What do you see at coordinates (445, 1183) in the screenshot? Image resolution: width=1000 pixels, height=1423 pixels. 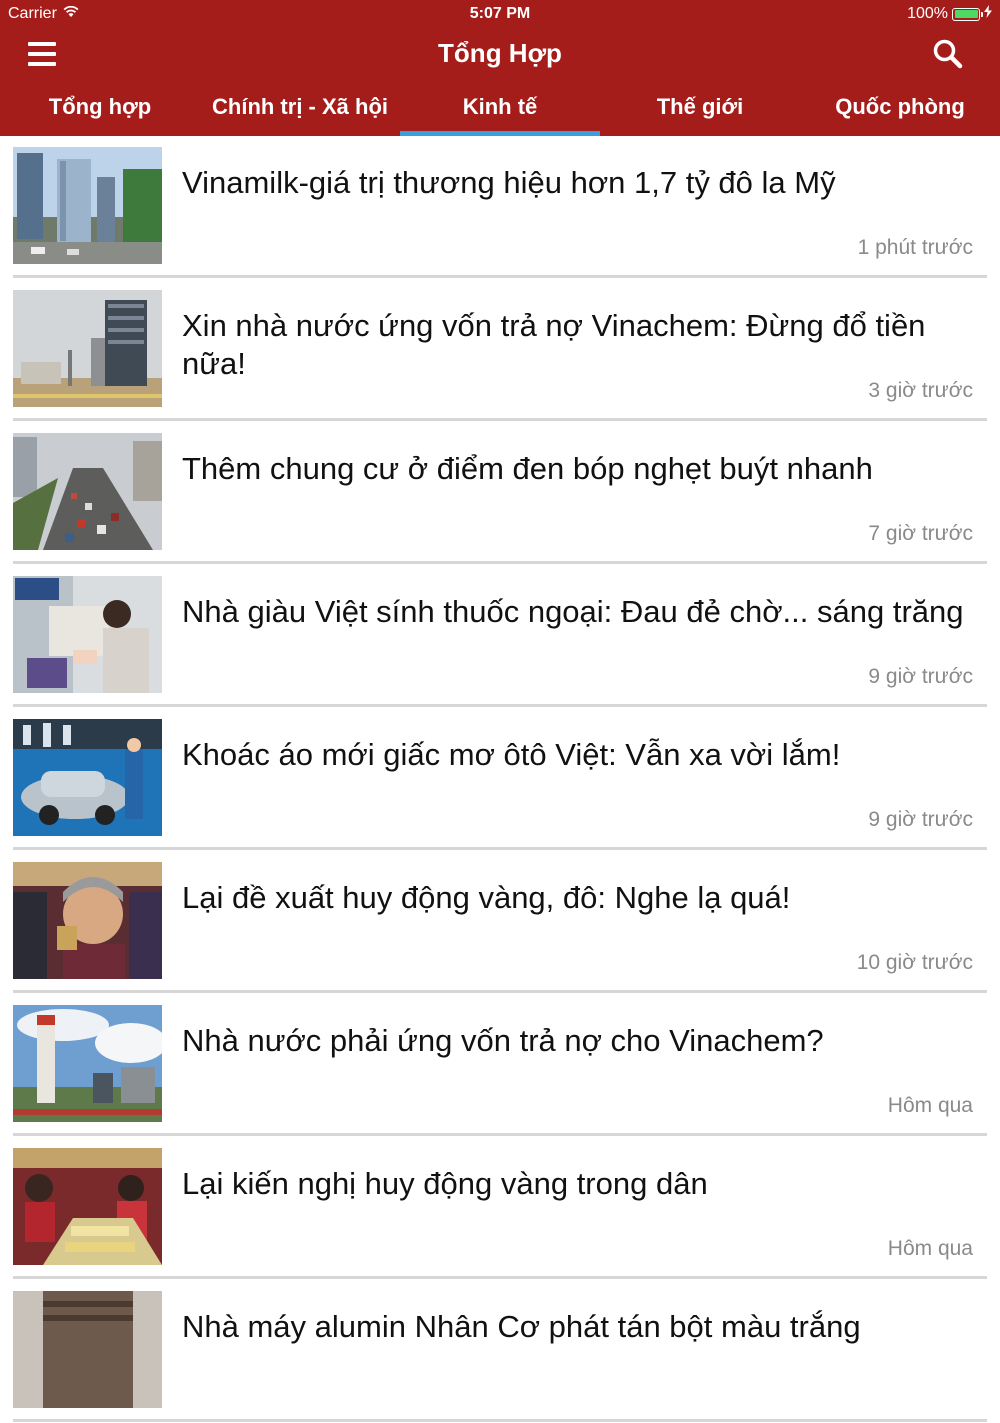 I see `article-title: Lại kiến nghị huy động vàng trong dân` at bounding box center [445, 1183].